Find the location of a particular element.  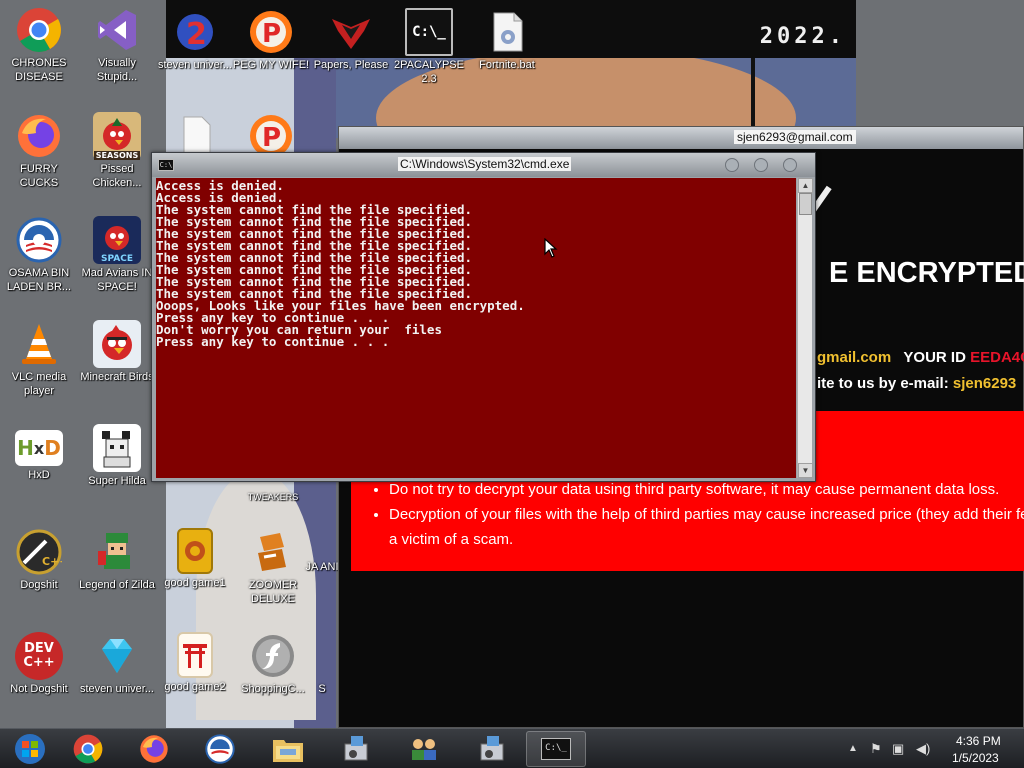

mahjong-tile-icon is located at coordinates (195, 551).